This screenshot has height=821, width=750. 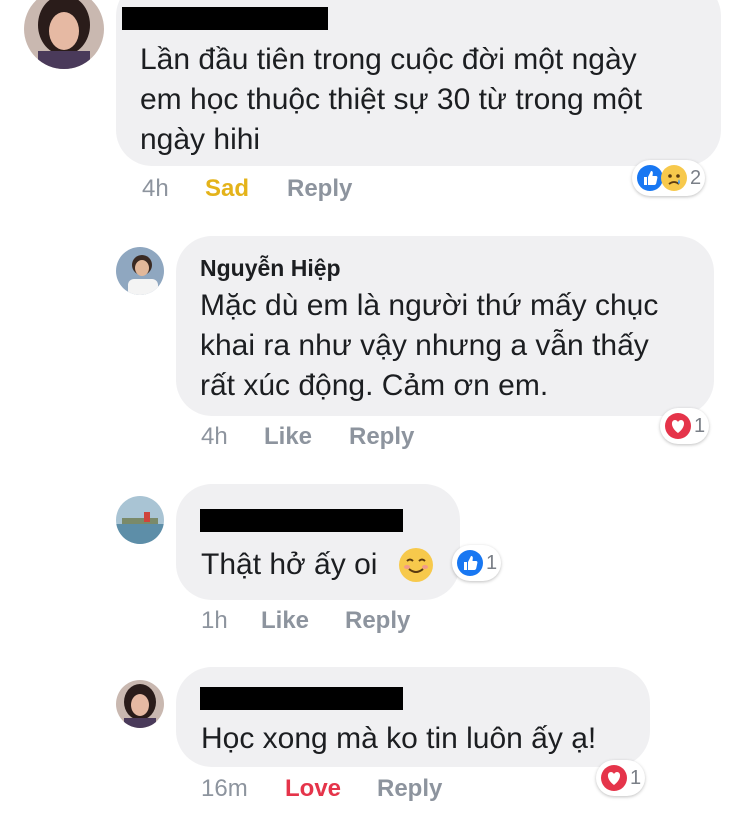 I want to click on sad-icon, so click(x=674, y=178).